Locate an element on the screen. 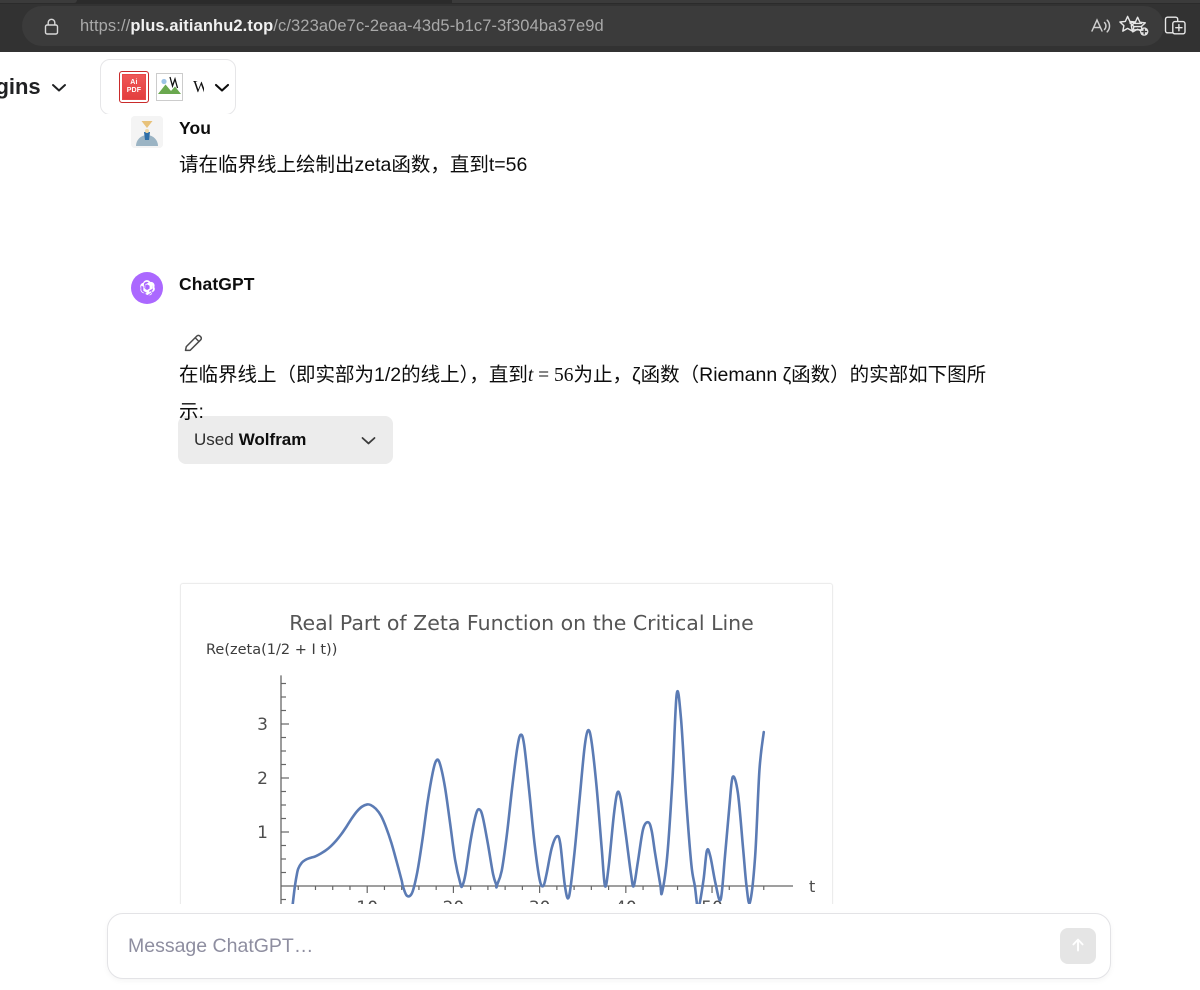  send-button is located at coordinates (1078, 946).